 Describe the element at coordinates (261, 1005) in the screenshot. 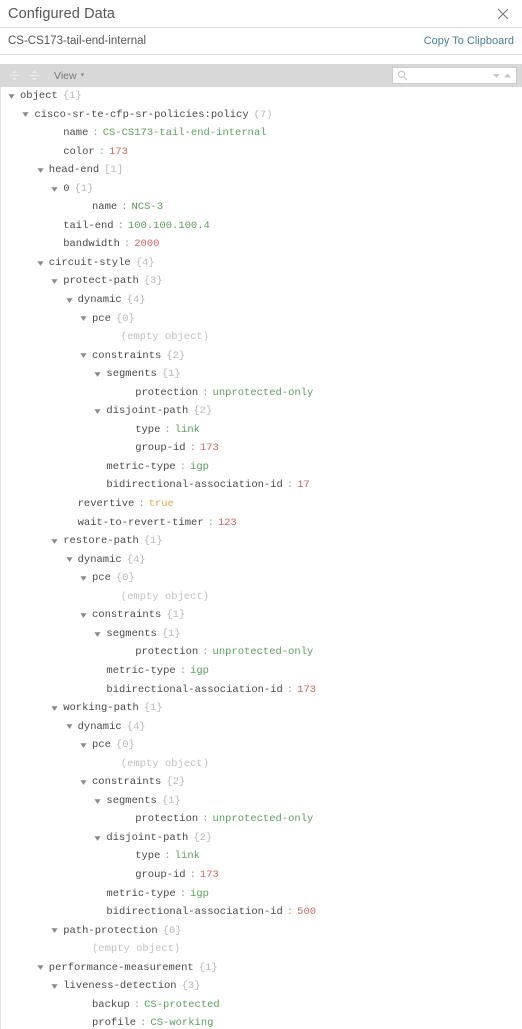

I see `tree-row: backup: CS-protected` at that location.